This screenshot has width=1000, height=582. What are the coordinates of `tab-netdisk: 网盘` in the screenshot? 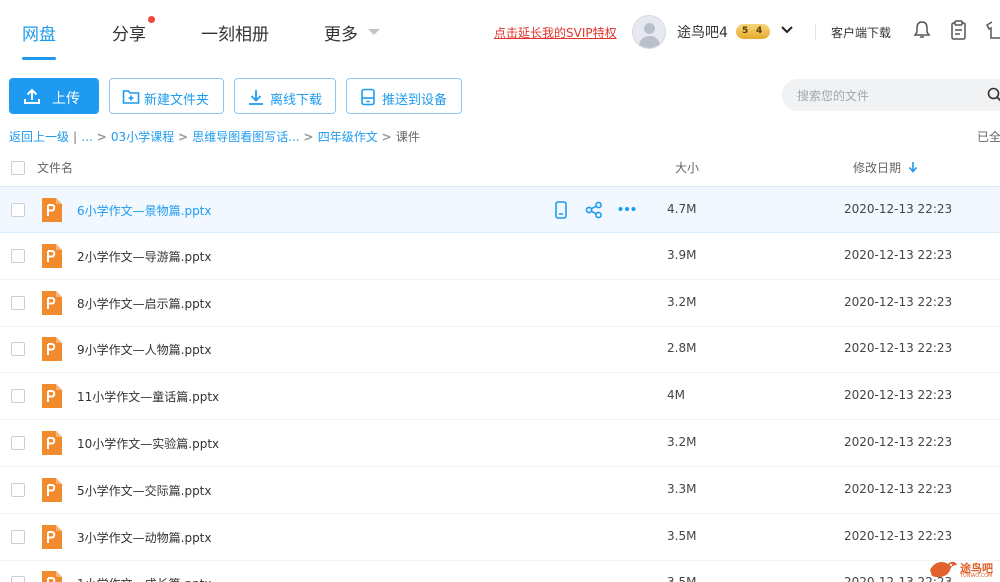 It's located at (39, 32).